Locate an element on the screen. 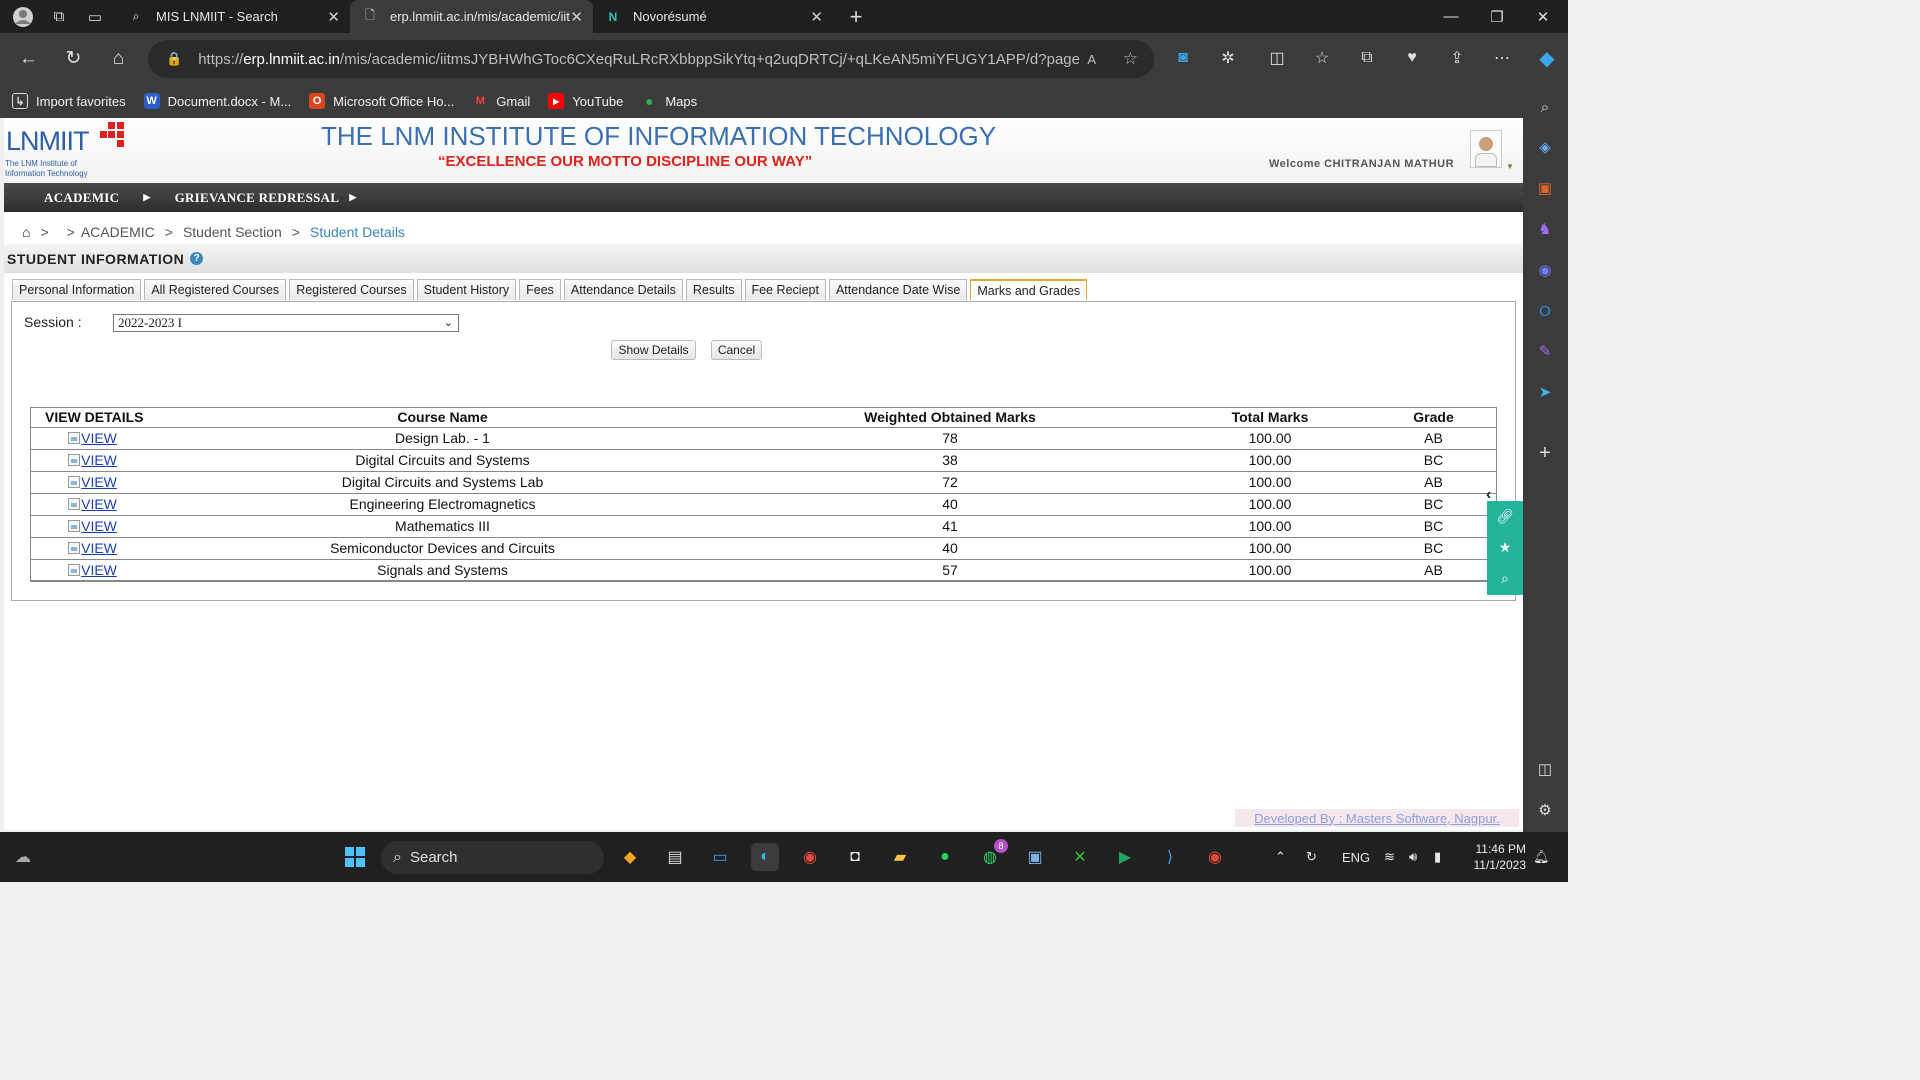  shopping-tag-icon: ◈ is located at coordinates (1545, 147).